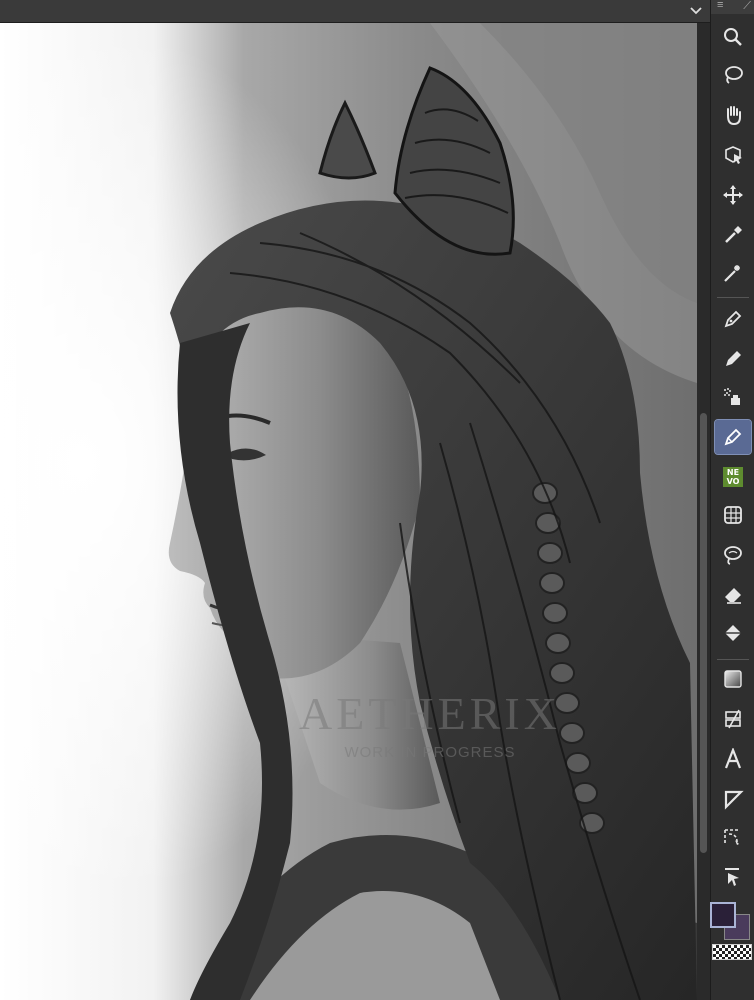  I want to click on bucket-icon, so click(733, 633).